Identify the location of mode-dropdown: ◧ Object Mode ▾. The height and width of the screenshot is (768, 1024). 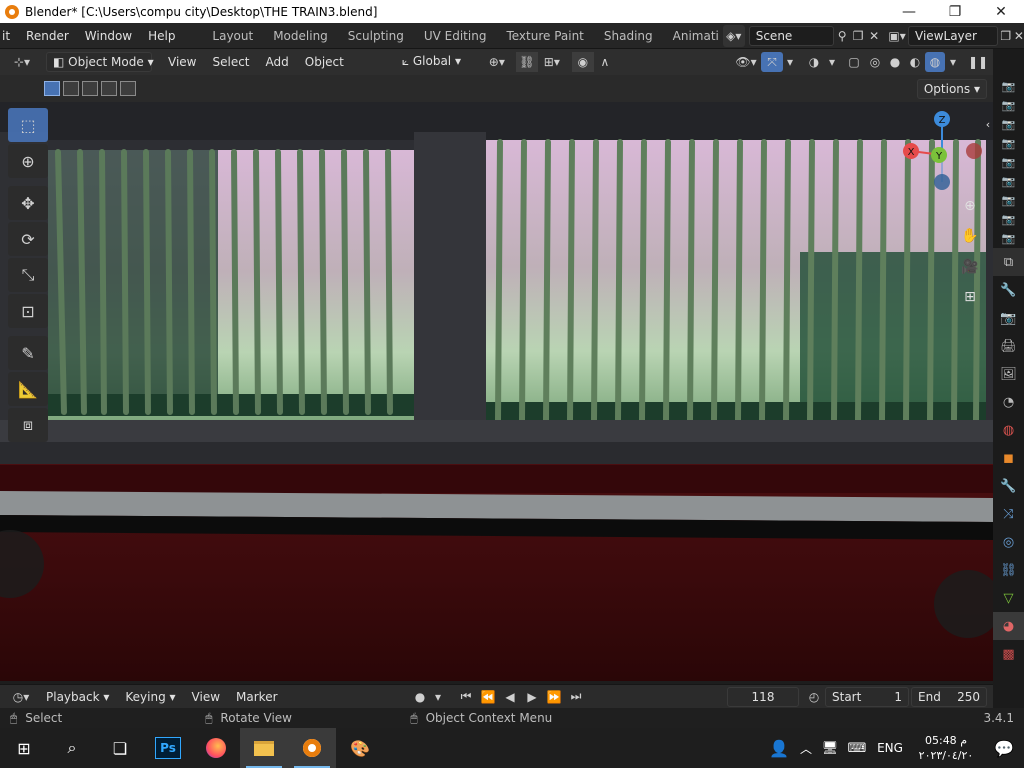
(100, 62).